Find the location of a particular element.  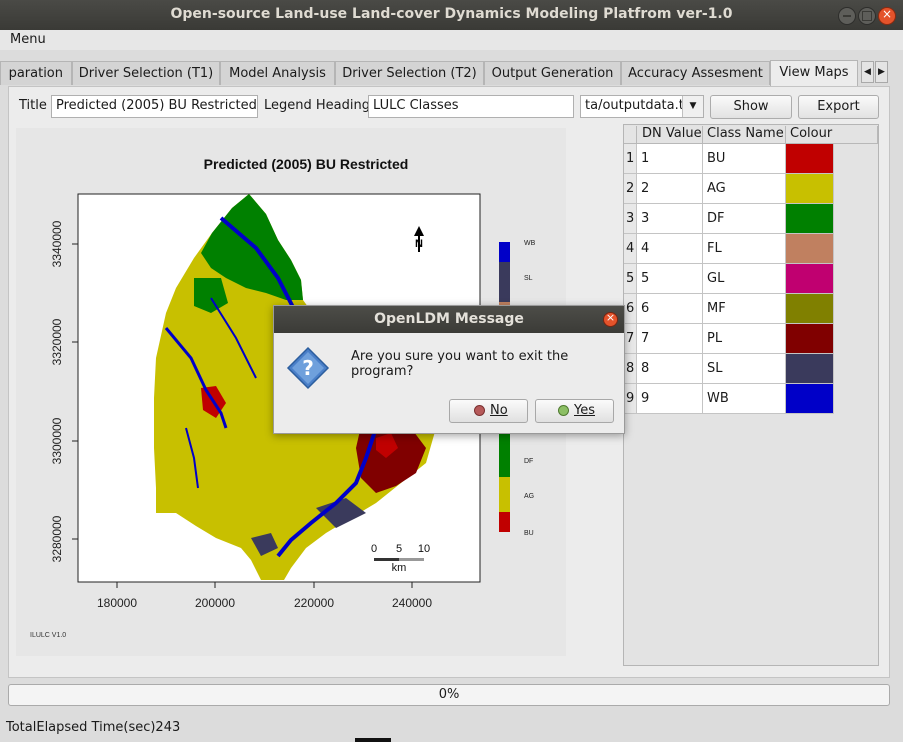

table-cell-dn-value: 9 is located at coordinates (670, 399).